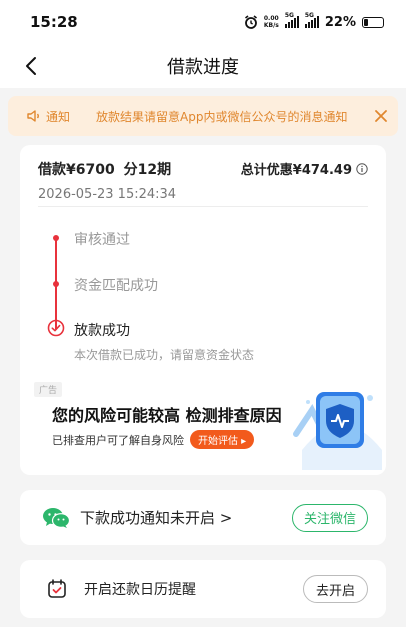 The height and width of the screenshot is (627, 406). What do you see at coordinates (48, 389) in the screenshot?
I see `ad-tag: 广告` at bounding box center [48, 389].